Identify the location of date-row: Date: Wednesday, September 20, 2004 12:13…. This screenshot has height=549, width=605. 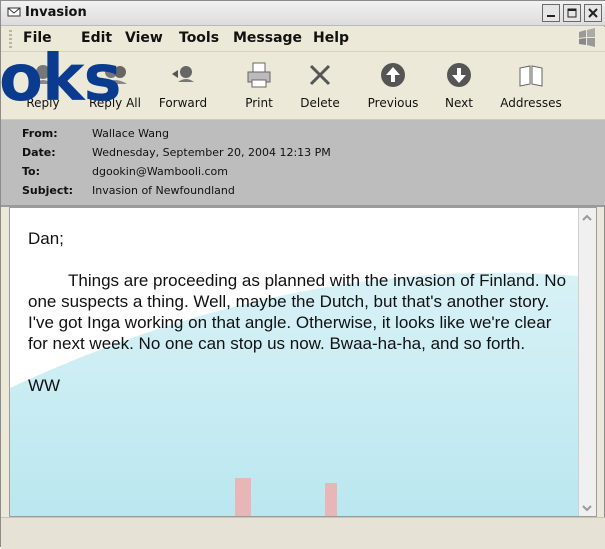
(176, 152).